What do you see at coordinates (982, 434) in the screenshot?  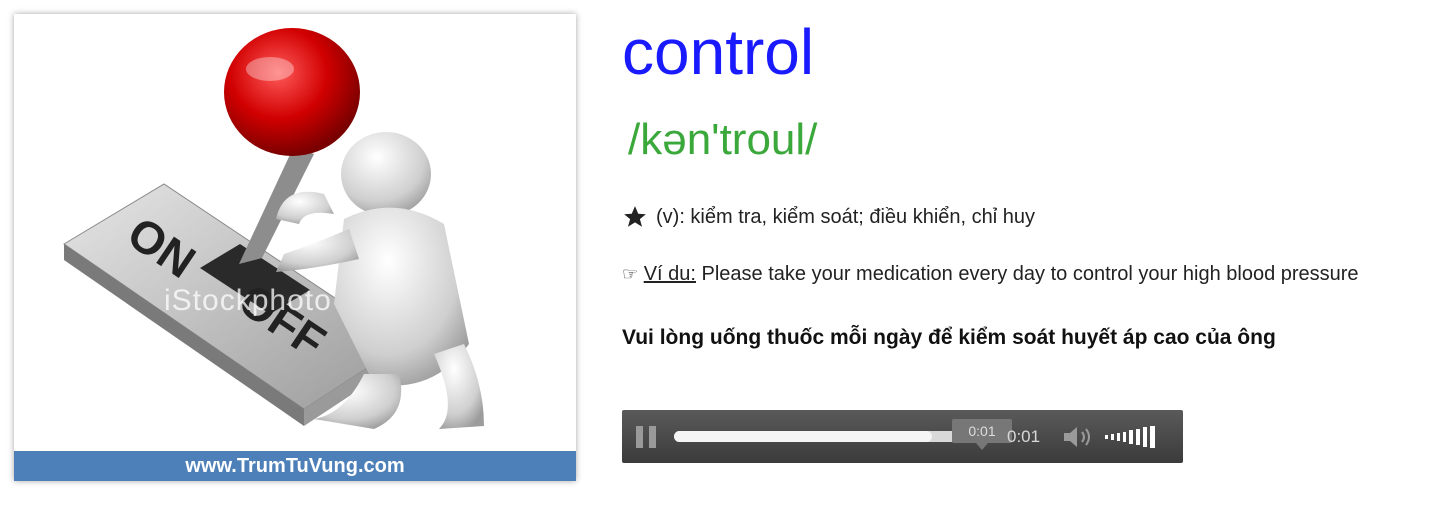 I see `time-tooltip: 0:01` at bounding box center [982, 434].